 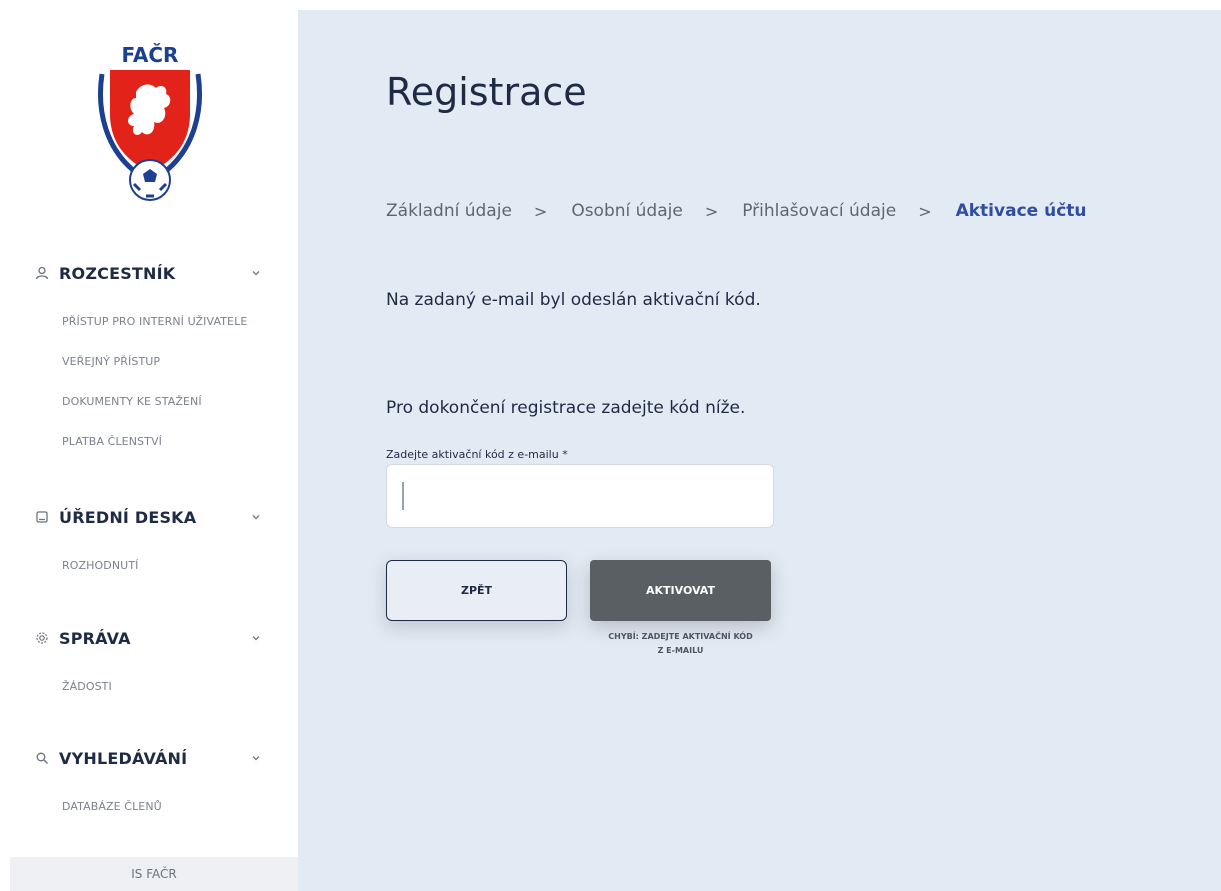 I want to click on nav-item-databaze-clenu: DATABÁZE ČLENŮ, so click(x=112, y=806).